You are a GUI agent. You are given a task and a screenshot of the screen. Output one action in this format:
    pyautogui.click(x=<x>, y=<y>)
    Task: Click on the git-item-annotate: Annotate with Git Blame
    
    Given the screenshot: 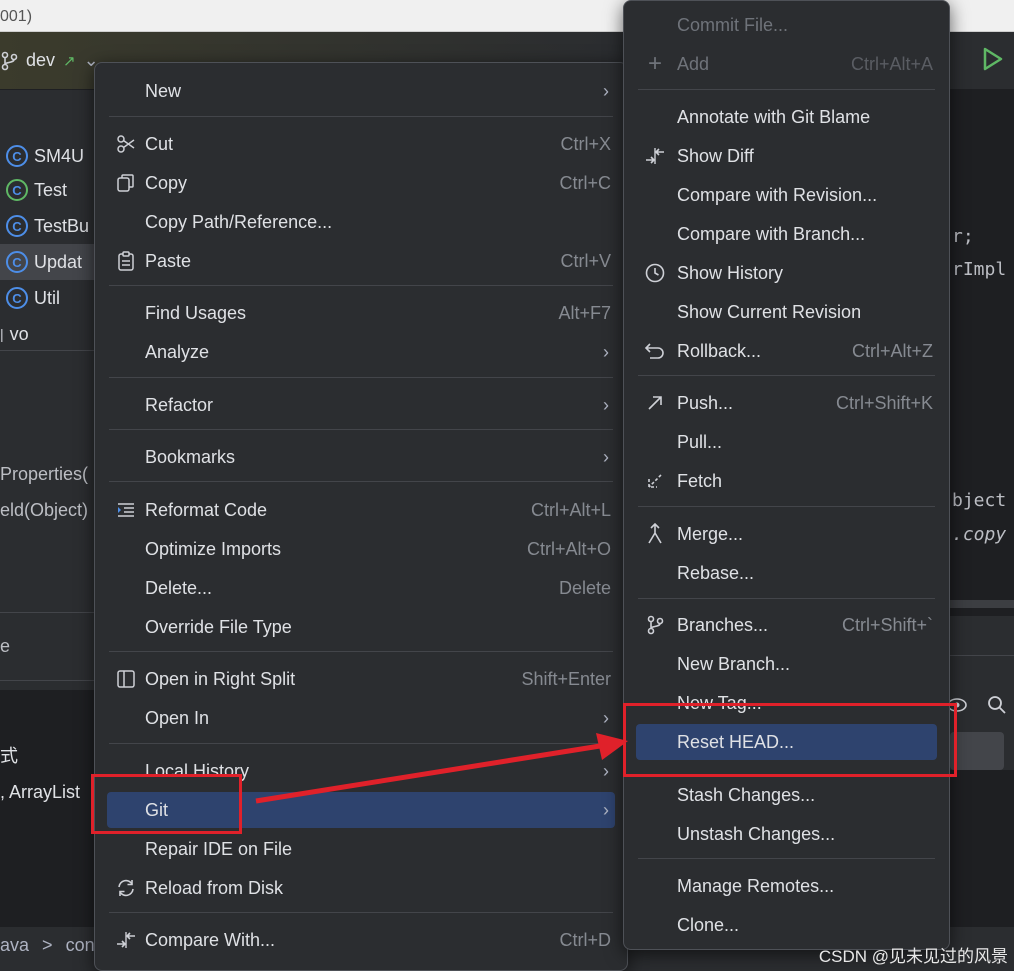 What is the action you would take?
    pyautogui.click(x=786, y=117)
    